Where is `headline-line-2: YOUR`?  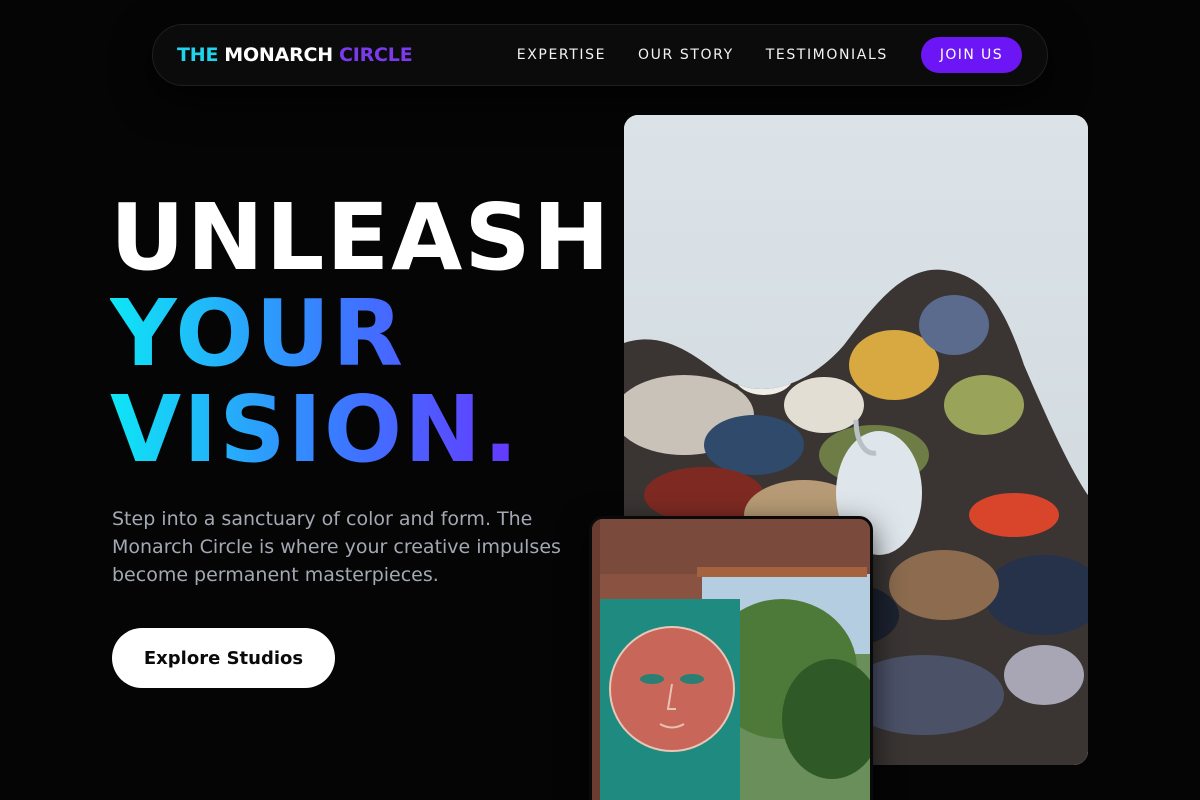
headline-line-2: YOUR is located at coordinates (361, 334).